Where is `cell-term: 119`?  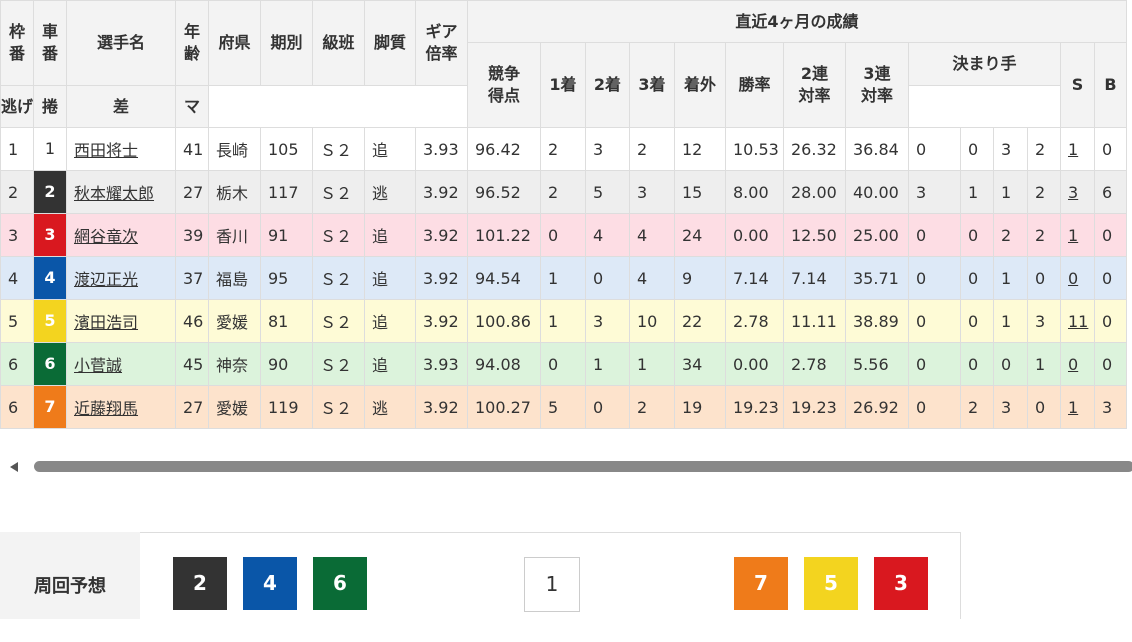
cell-term: 119 is located at coordinates (286, 407).